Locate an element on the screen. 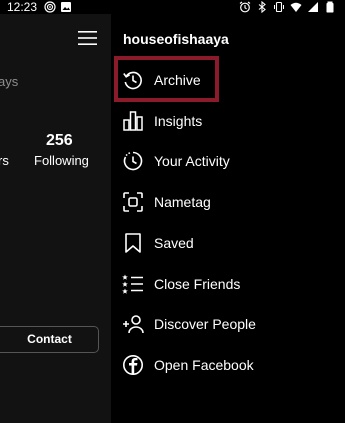  status-right-icons is located at coordinates (287, 7).